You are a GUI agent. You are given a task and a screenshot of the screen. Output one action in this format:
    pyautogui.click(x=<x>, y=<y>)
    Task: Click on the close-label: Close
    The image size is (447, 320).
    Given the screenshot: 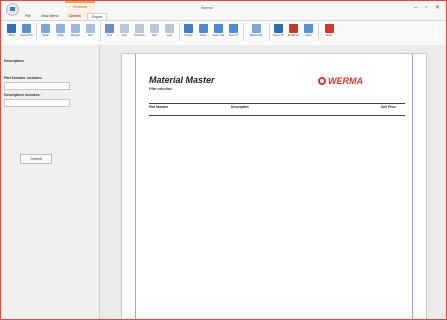 What is the action you would take?
    pyautogui.click(x=329, y=35)
    